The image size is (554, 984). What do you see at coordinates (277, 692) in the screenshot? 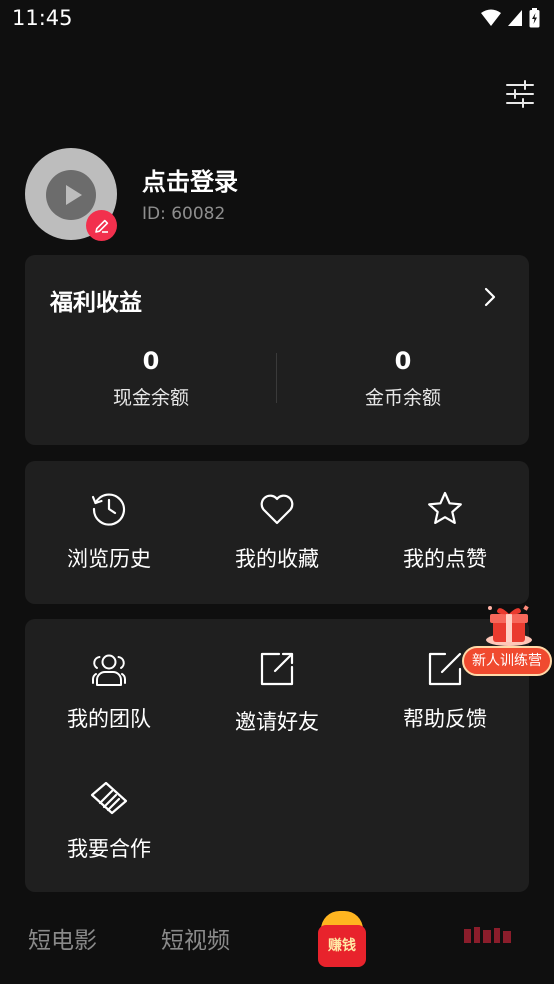
I see `invite-friends-button: 邀请好友` at bounding box center [277, 692].